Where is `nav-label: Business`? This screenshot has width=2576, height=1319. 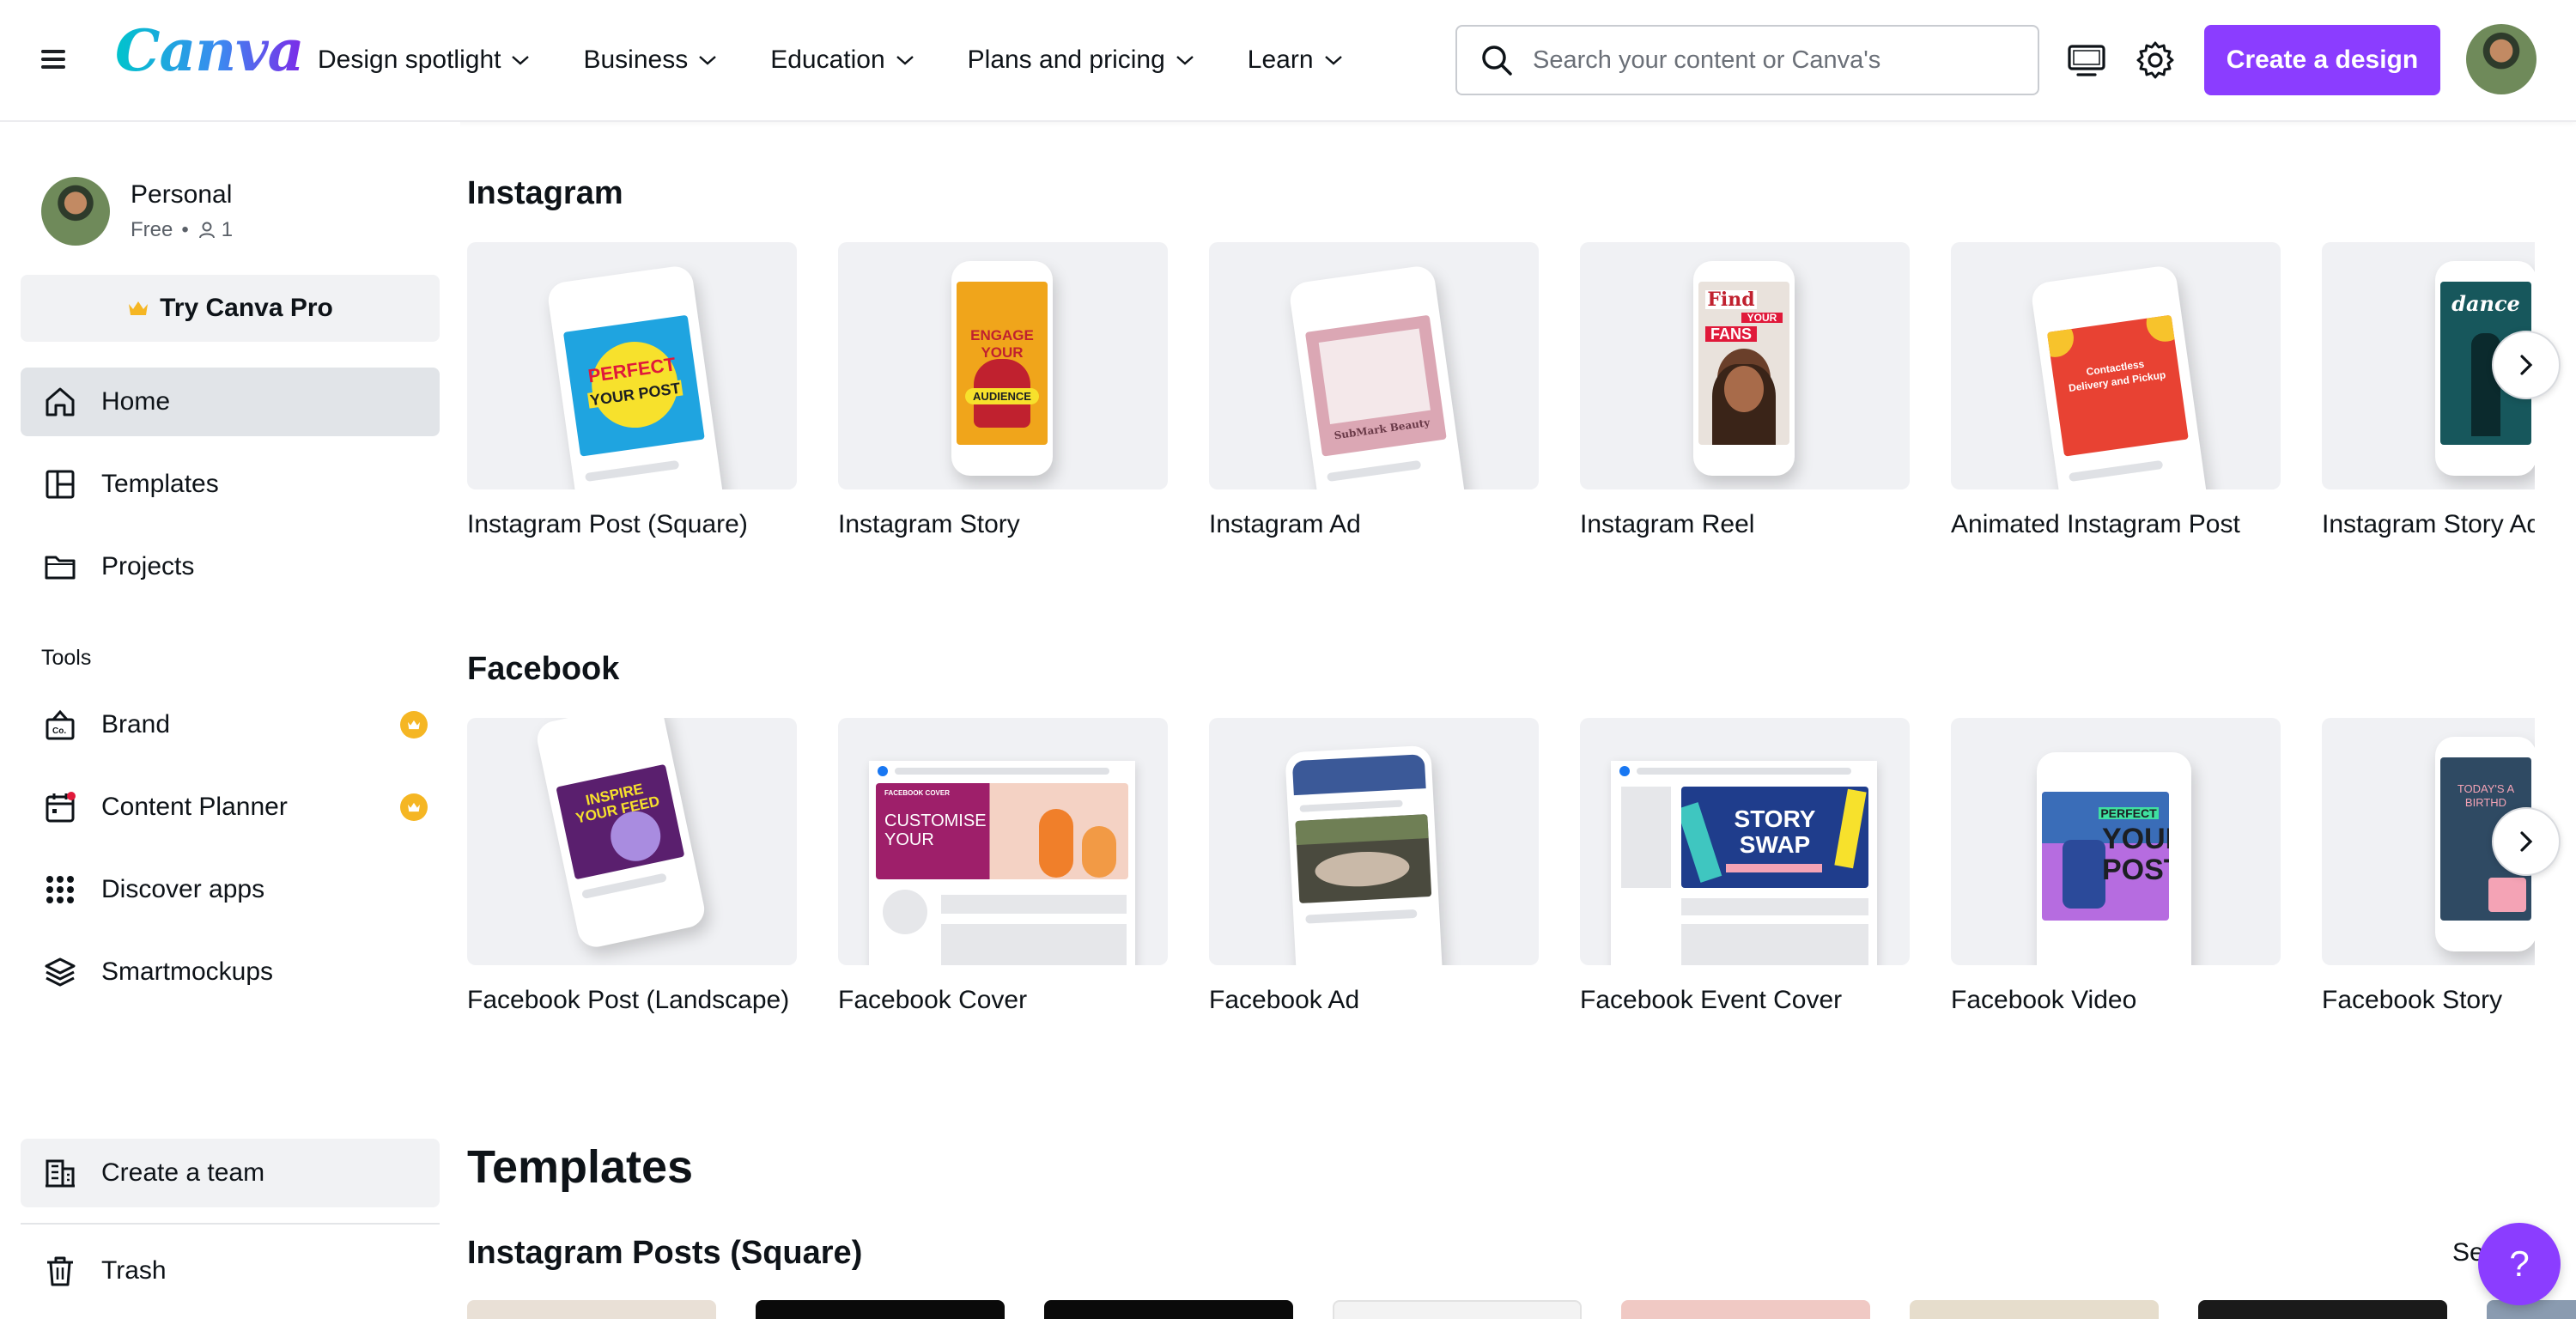 nav-label: Business is located at coordinates (636, 60).